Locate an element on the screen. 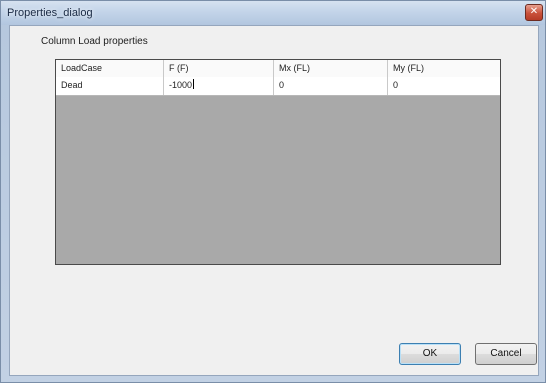 Image resolution: width=546 pixels, height=383 pixels. column-header-my: My (FL) is located at coordinates (444, 68).